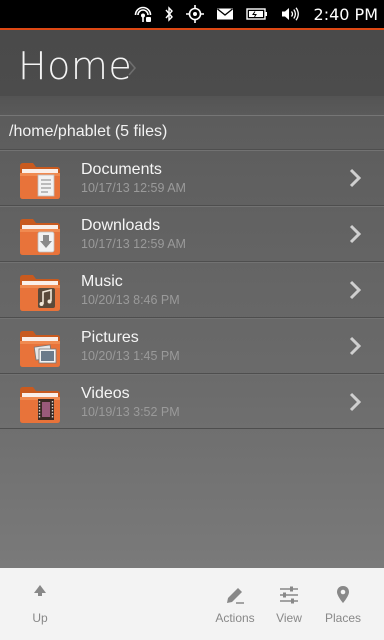 The image size is (384, 640). What do you see at coordinates (192, 233) in the screenshot?
I see `list-item-downloads: Downloads 10/17/13 12:59 AM` at bounding box center [192, 233].